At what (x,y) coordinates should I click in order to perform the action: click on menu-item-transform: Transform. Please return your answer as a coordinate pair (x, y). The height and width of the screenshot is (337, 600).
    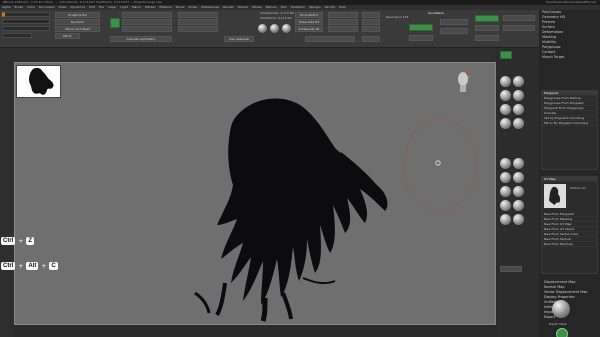
    Looking at the image, I should click on (297, 7).